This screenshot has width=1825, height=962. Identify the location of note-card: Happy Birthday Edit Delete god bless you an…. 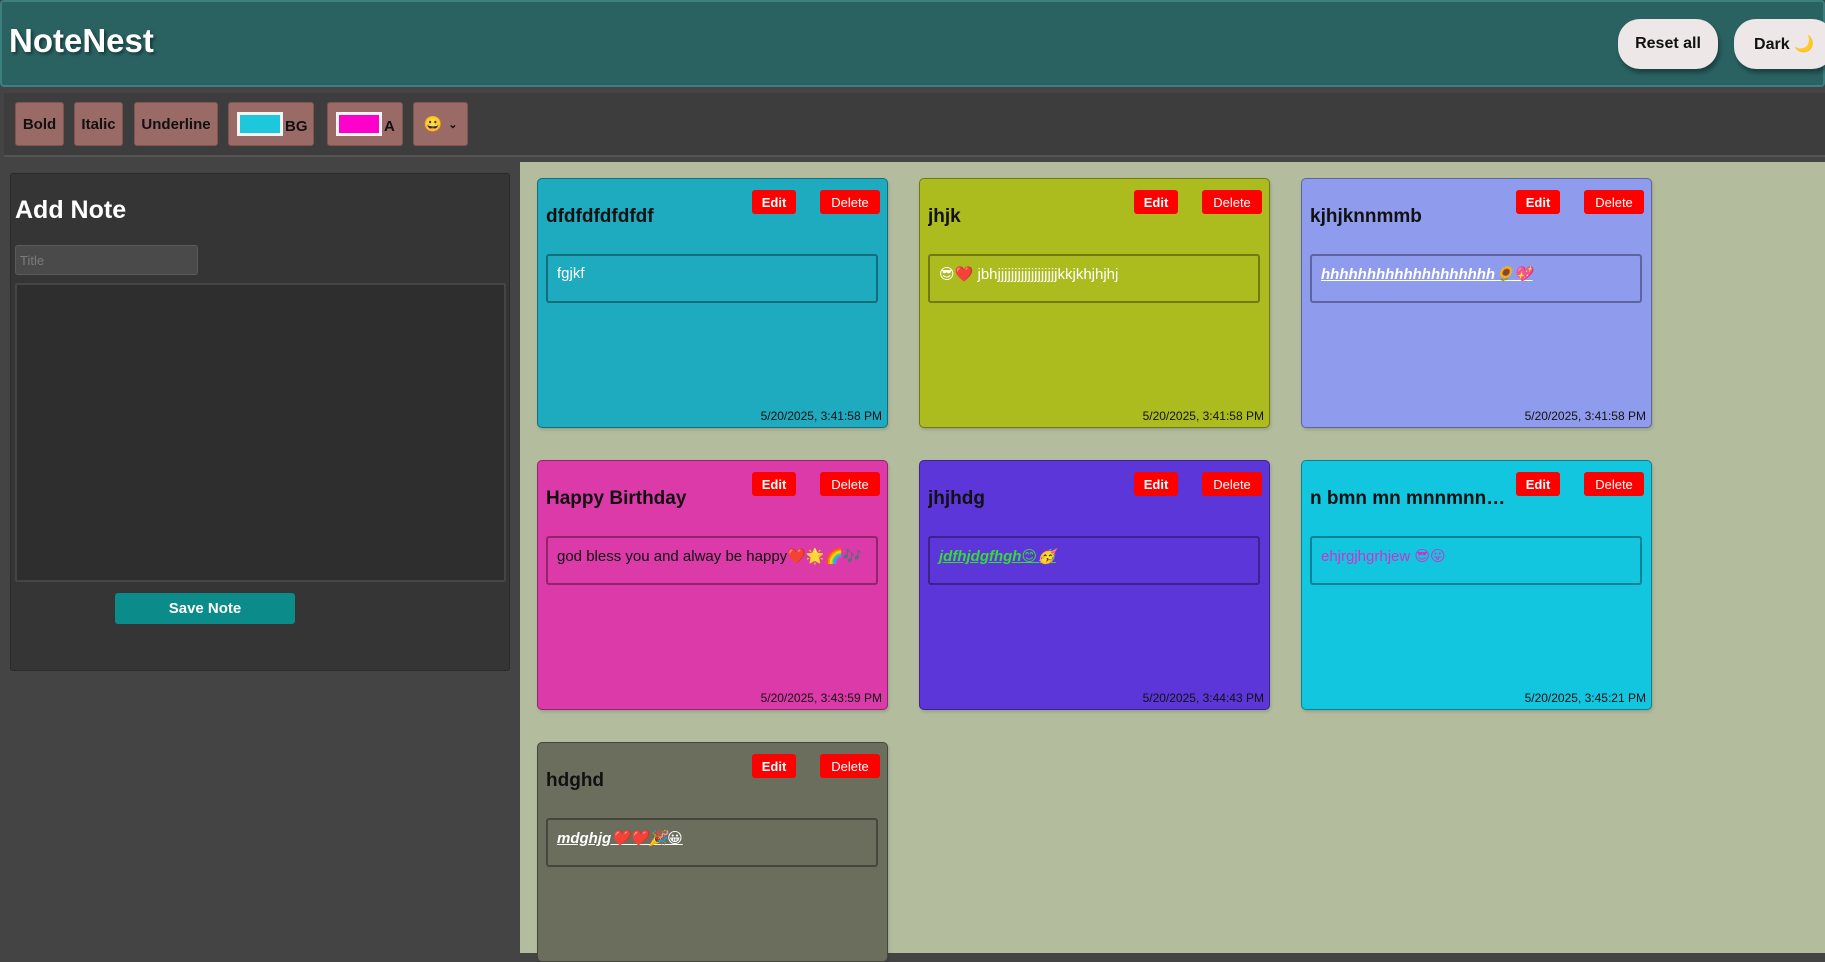
(712, 585).